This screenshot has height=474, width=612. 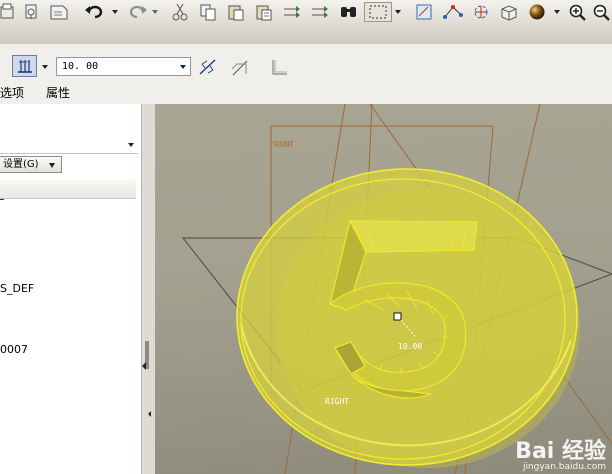 I want to click on select-box-icon, so click(x=378, y=12).